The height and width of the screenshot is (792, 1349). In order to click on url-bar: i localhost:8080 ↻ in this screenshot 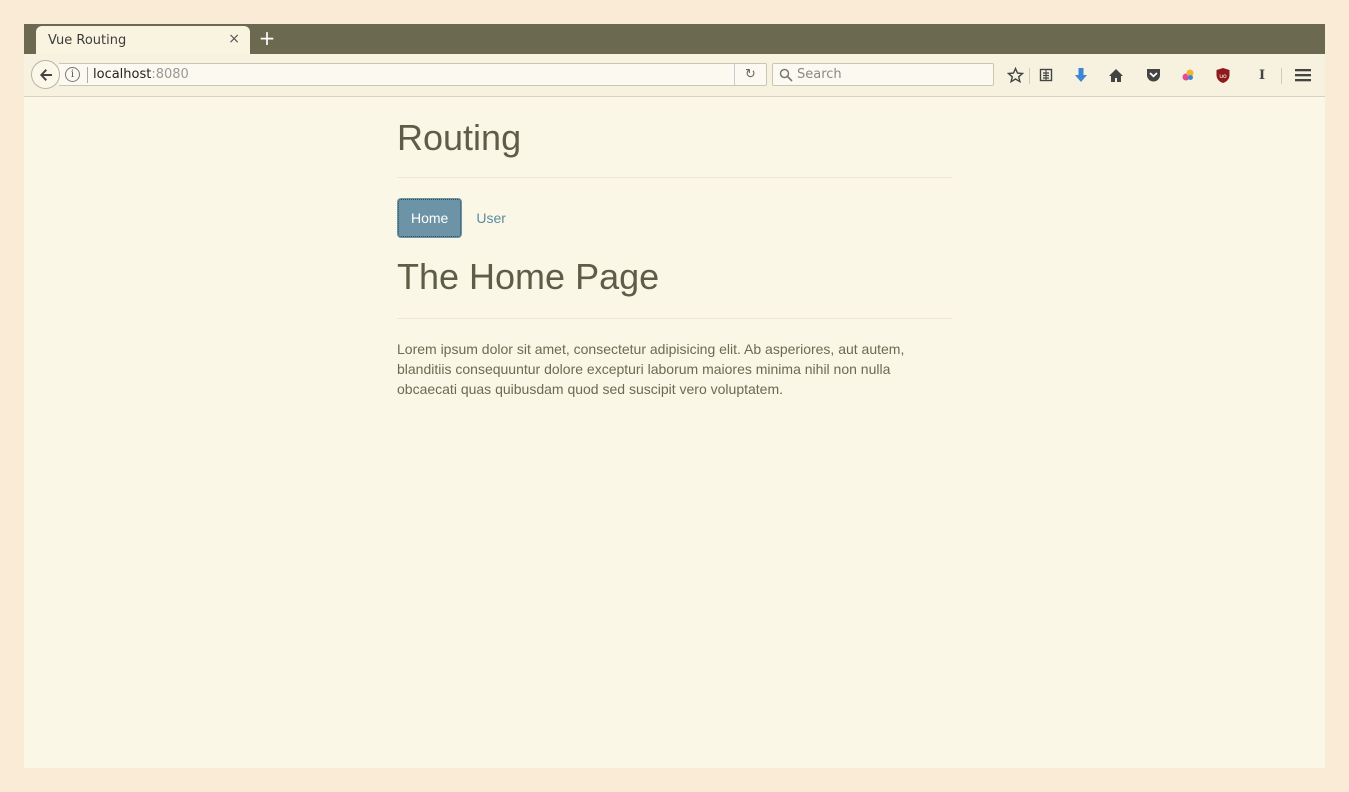, I will do `click(413, 74)`.